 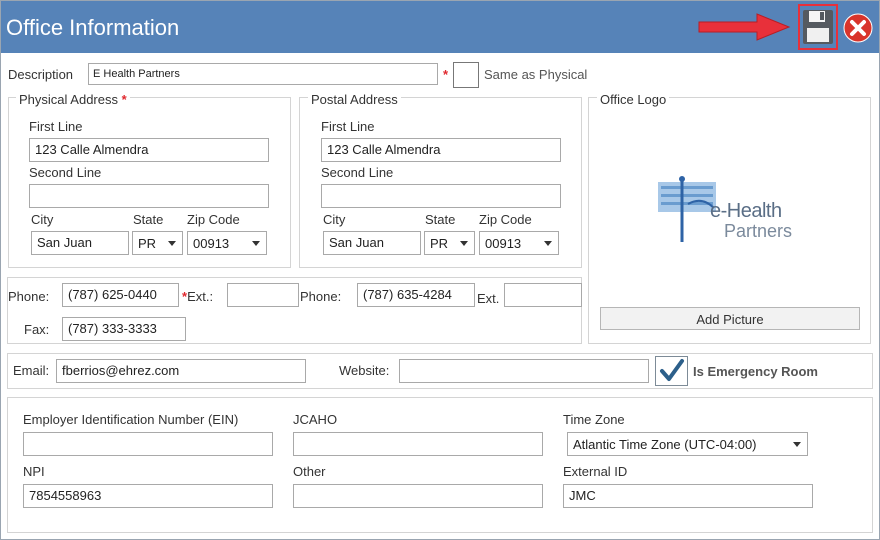 I want to click on fax-label: Fax:, so click(x=37, y=329).